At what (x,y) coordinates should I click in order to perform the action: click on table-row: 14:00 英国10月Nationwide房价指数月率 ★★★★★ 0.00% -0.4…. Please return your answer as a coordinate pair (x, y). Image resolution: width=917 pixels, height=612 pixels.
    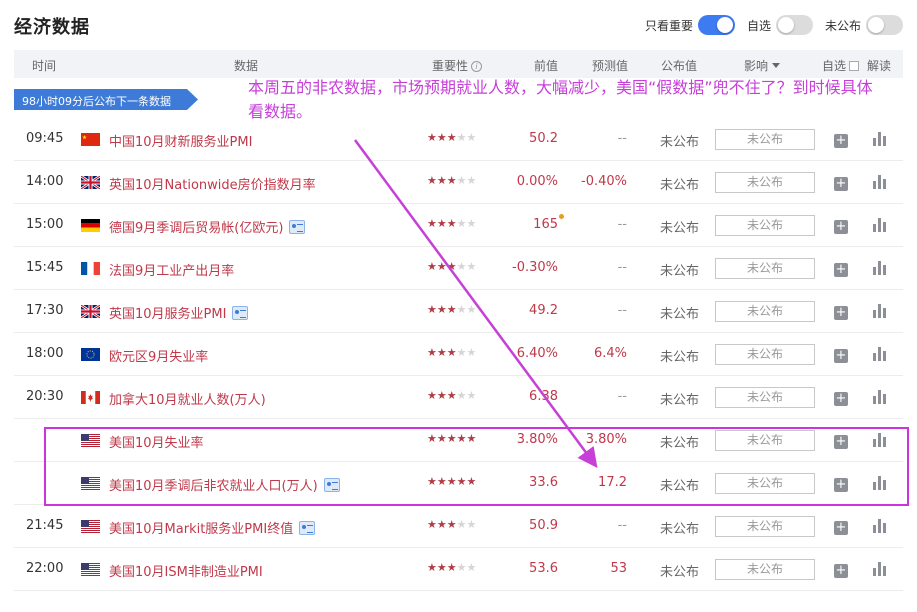
    Looking at the image, I should click on (458, 182).